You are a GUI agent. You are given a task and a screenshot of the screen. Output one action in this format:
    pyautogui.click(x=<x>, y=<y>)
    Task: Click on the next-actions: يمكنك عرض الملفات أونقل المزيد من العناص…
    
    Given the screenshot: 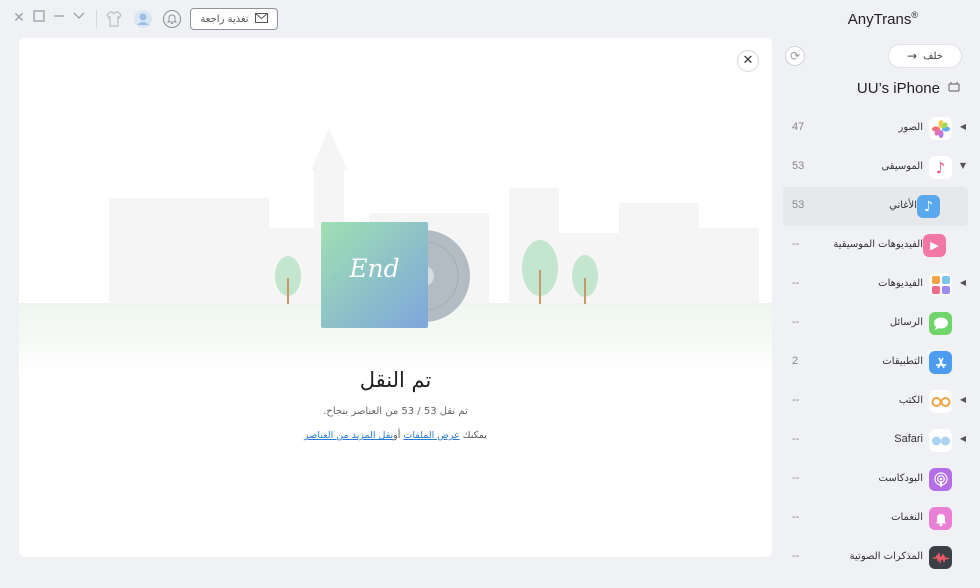 What is the action you would take?
    pyautogui.click(x=395, y=435)
    